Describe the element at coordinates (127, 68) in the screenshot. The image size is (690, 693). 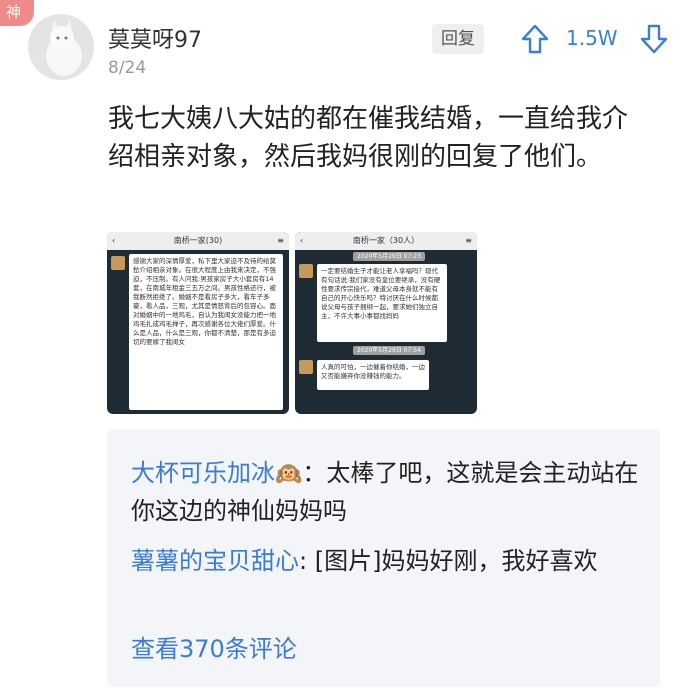
I see `post-date: 8/24` at that location.